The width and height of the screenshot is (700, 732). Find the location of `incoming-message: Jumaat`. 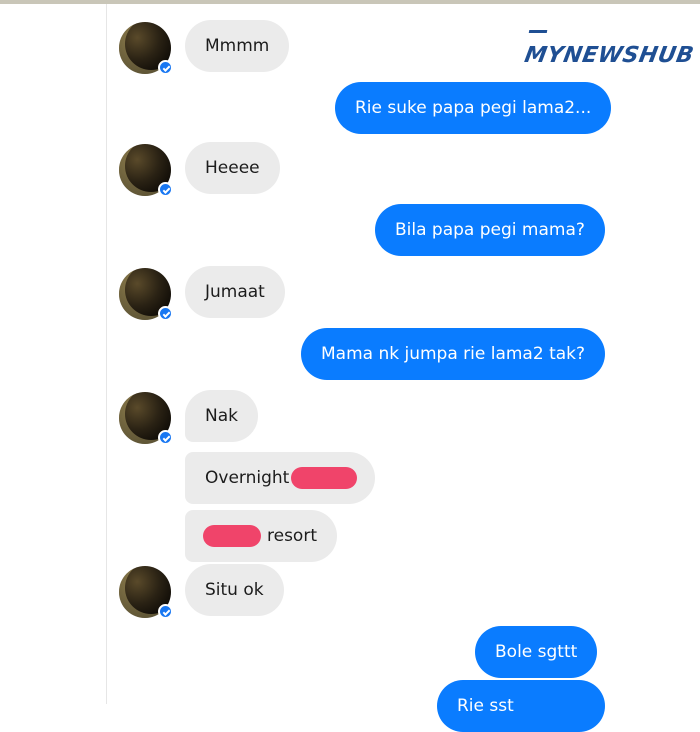

incoming-message: Jumaat is located at coordinates (235, 292).